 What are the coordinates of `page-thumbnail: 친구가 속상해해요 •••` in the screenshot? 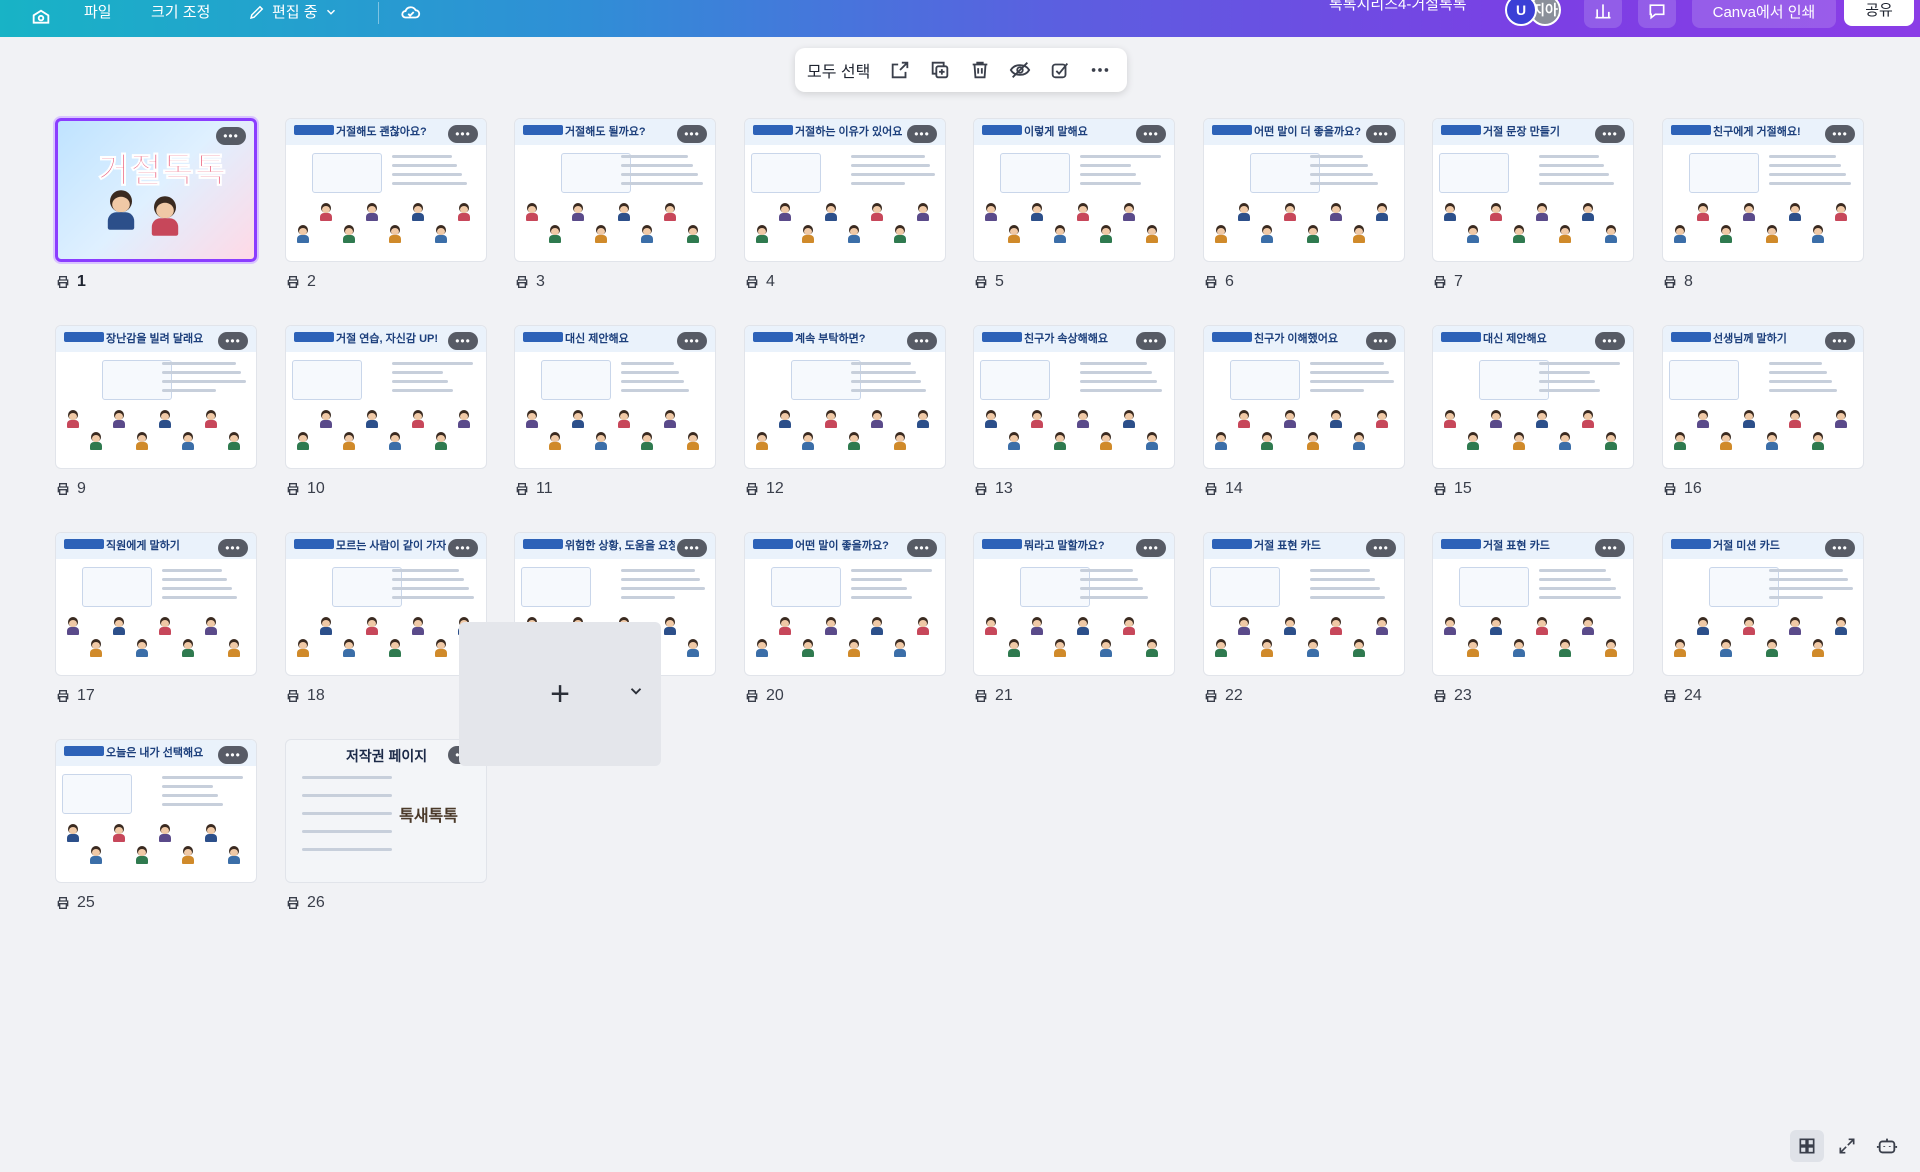 It's located at (1074, 397).